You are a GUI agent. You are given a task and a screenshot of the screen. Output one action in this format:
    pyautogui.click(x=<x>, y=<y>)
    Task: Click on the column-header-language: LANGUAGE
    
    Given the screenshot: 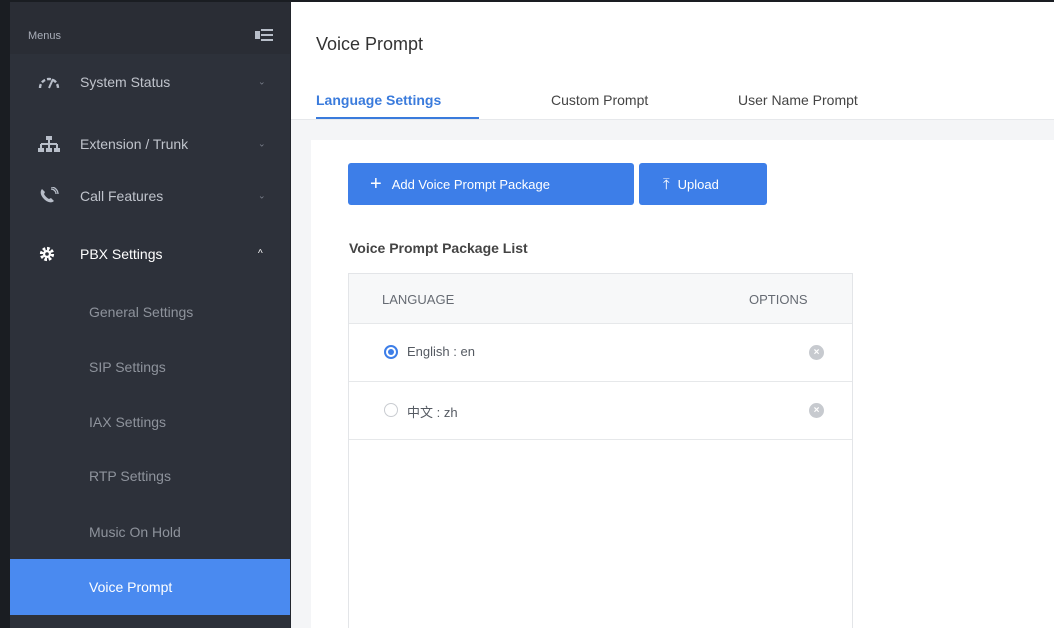 What is the action you would take?
    pyautogui.click(x=418, y=299)
    